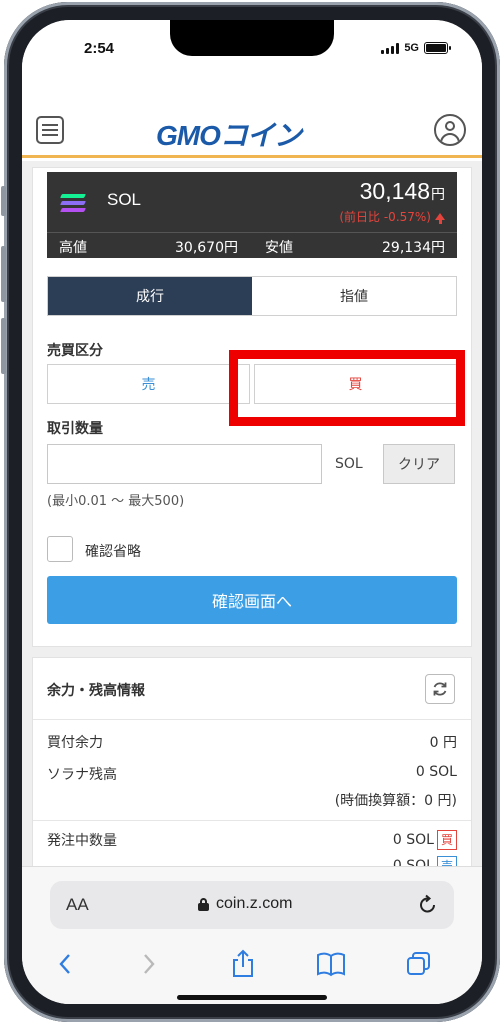 This screenshot has width=504, height=1024. I want to click on symbol: SOL, so click(124, 199).